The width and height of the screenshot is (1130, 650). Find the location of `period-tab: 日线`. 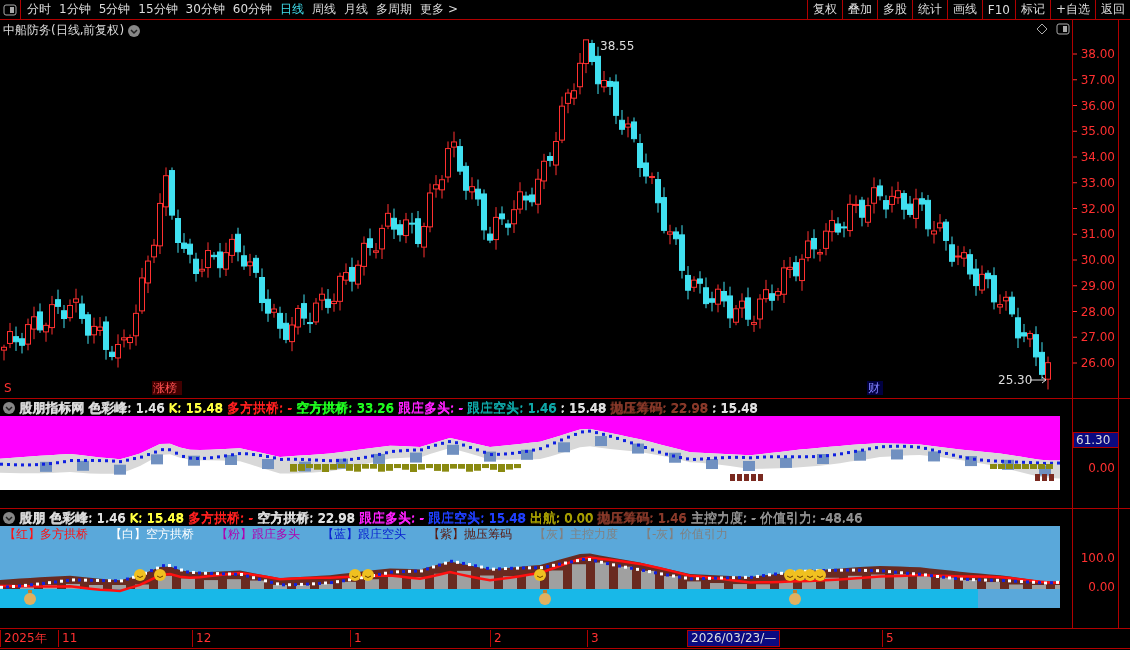

period-tab: 日线 is located at coordinates (292, 9).